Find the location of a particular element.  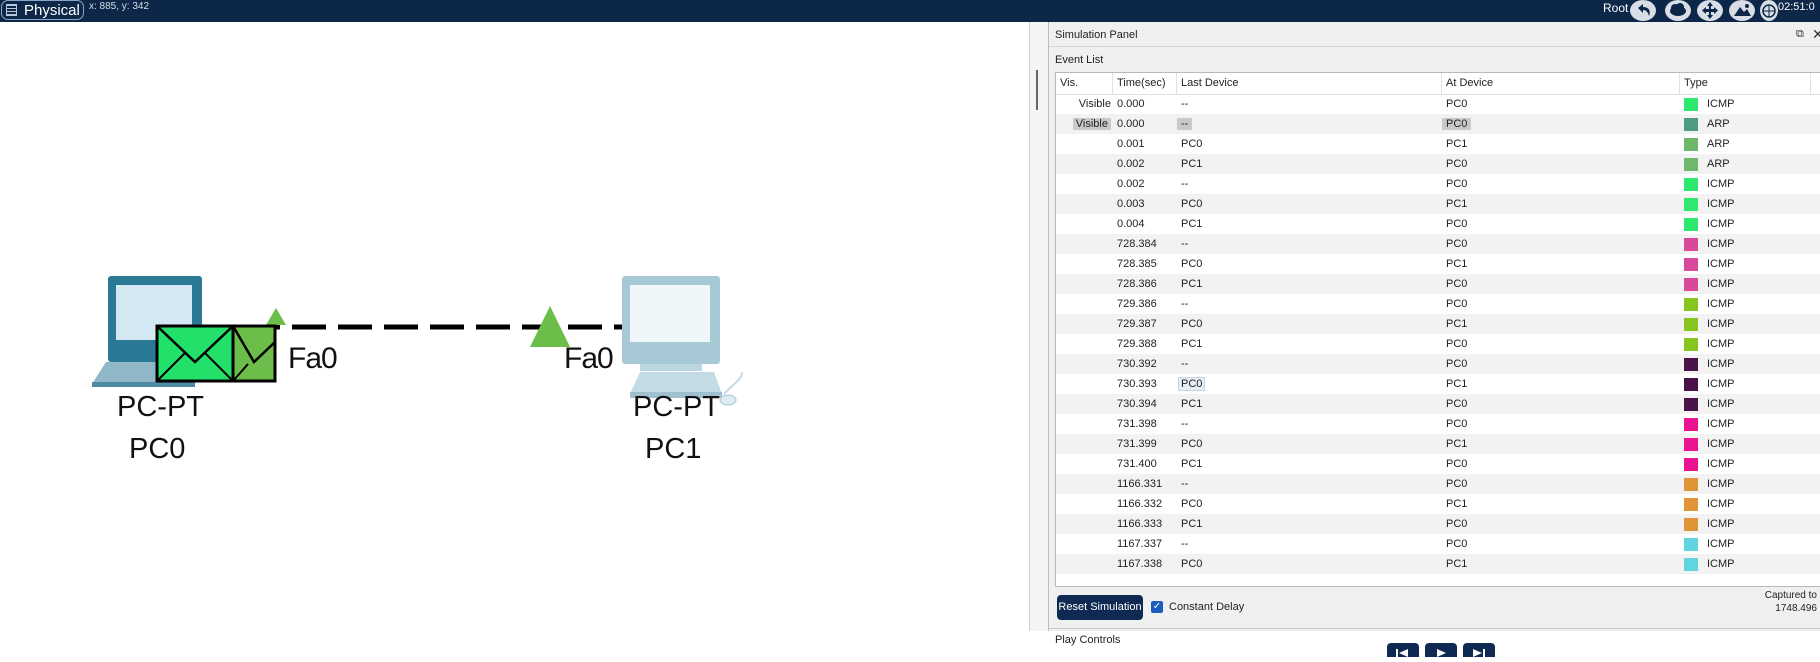

constant-delay-label: Constant Delay is located at coordinates (1207, 607).